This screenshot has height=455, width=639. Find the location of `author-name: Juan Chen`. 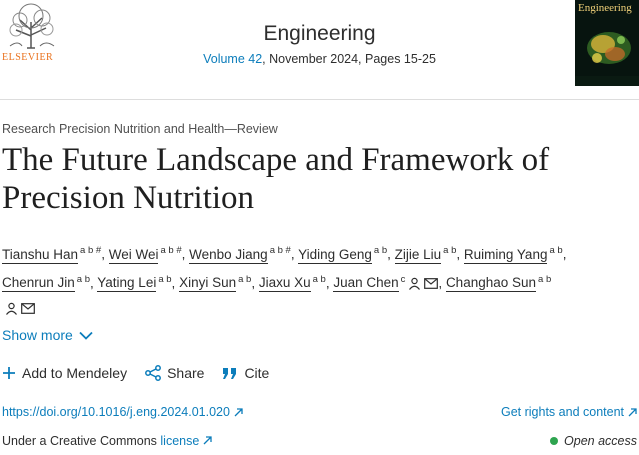

author-name: Juan Chen is located at coordinates (366, 283).